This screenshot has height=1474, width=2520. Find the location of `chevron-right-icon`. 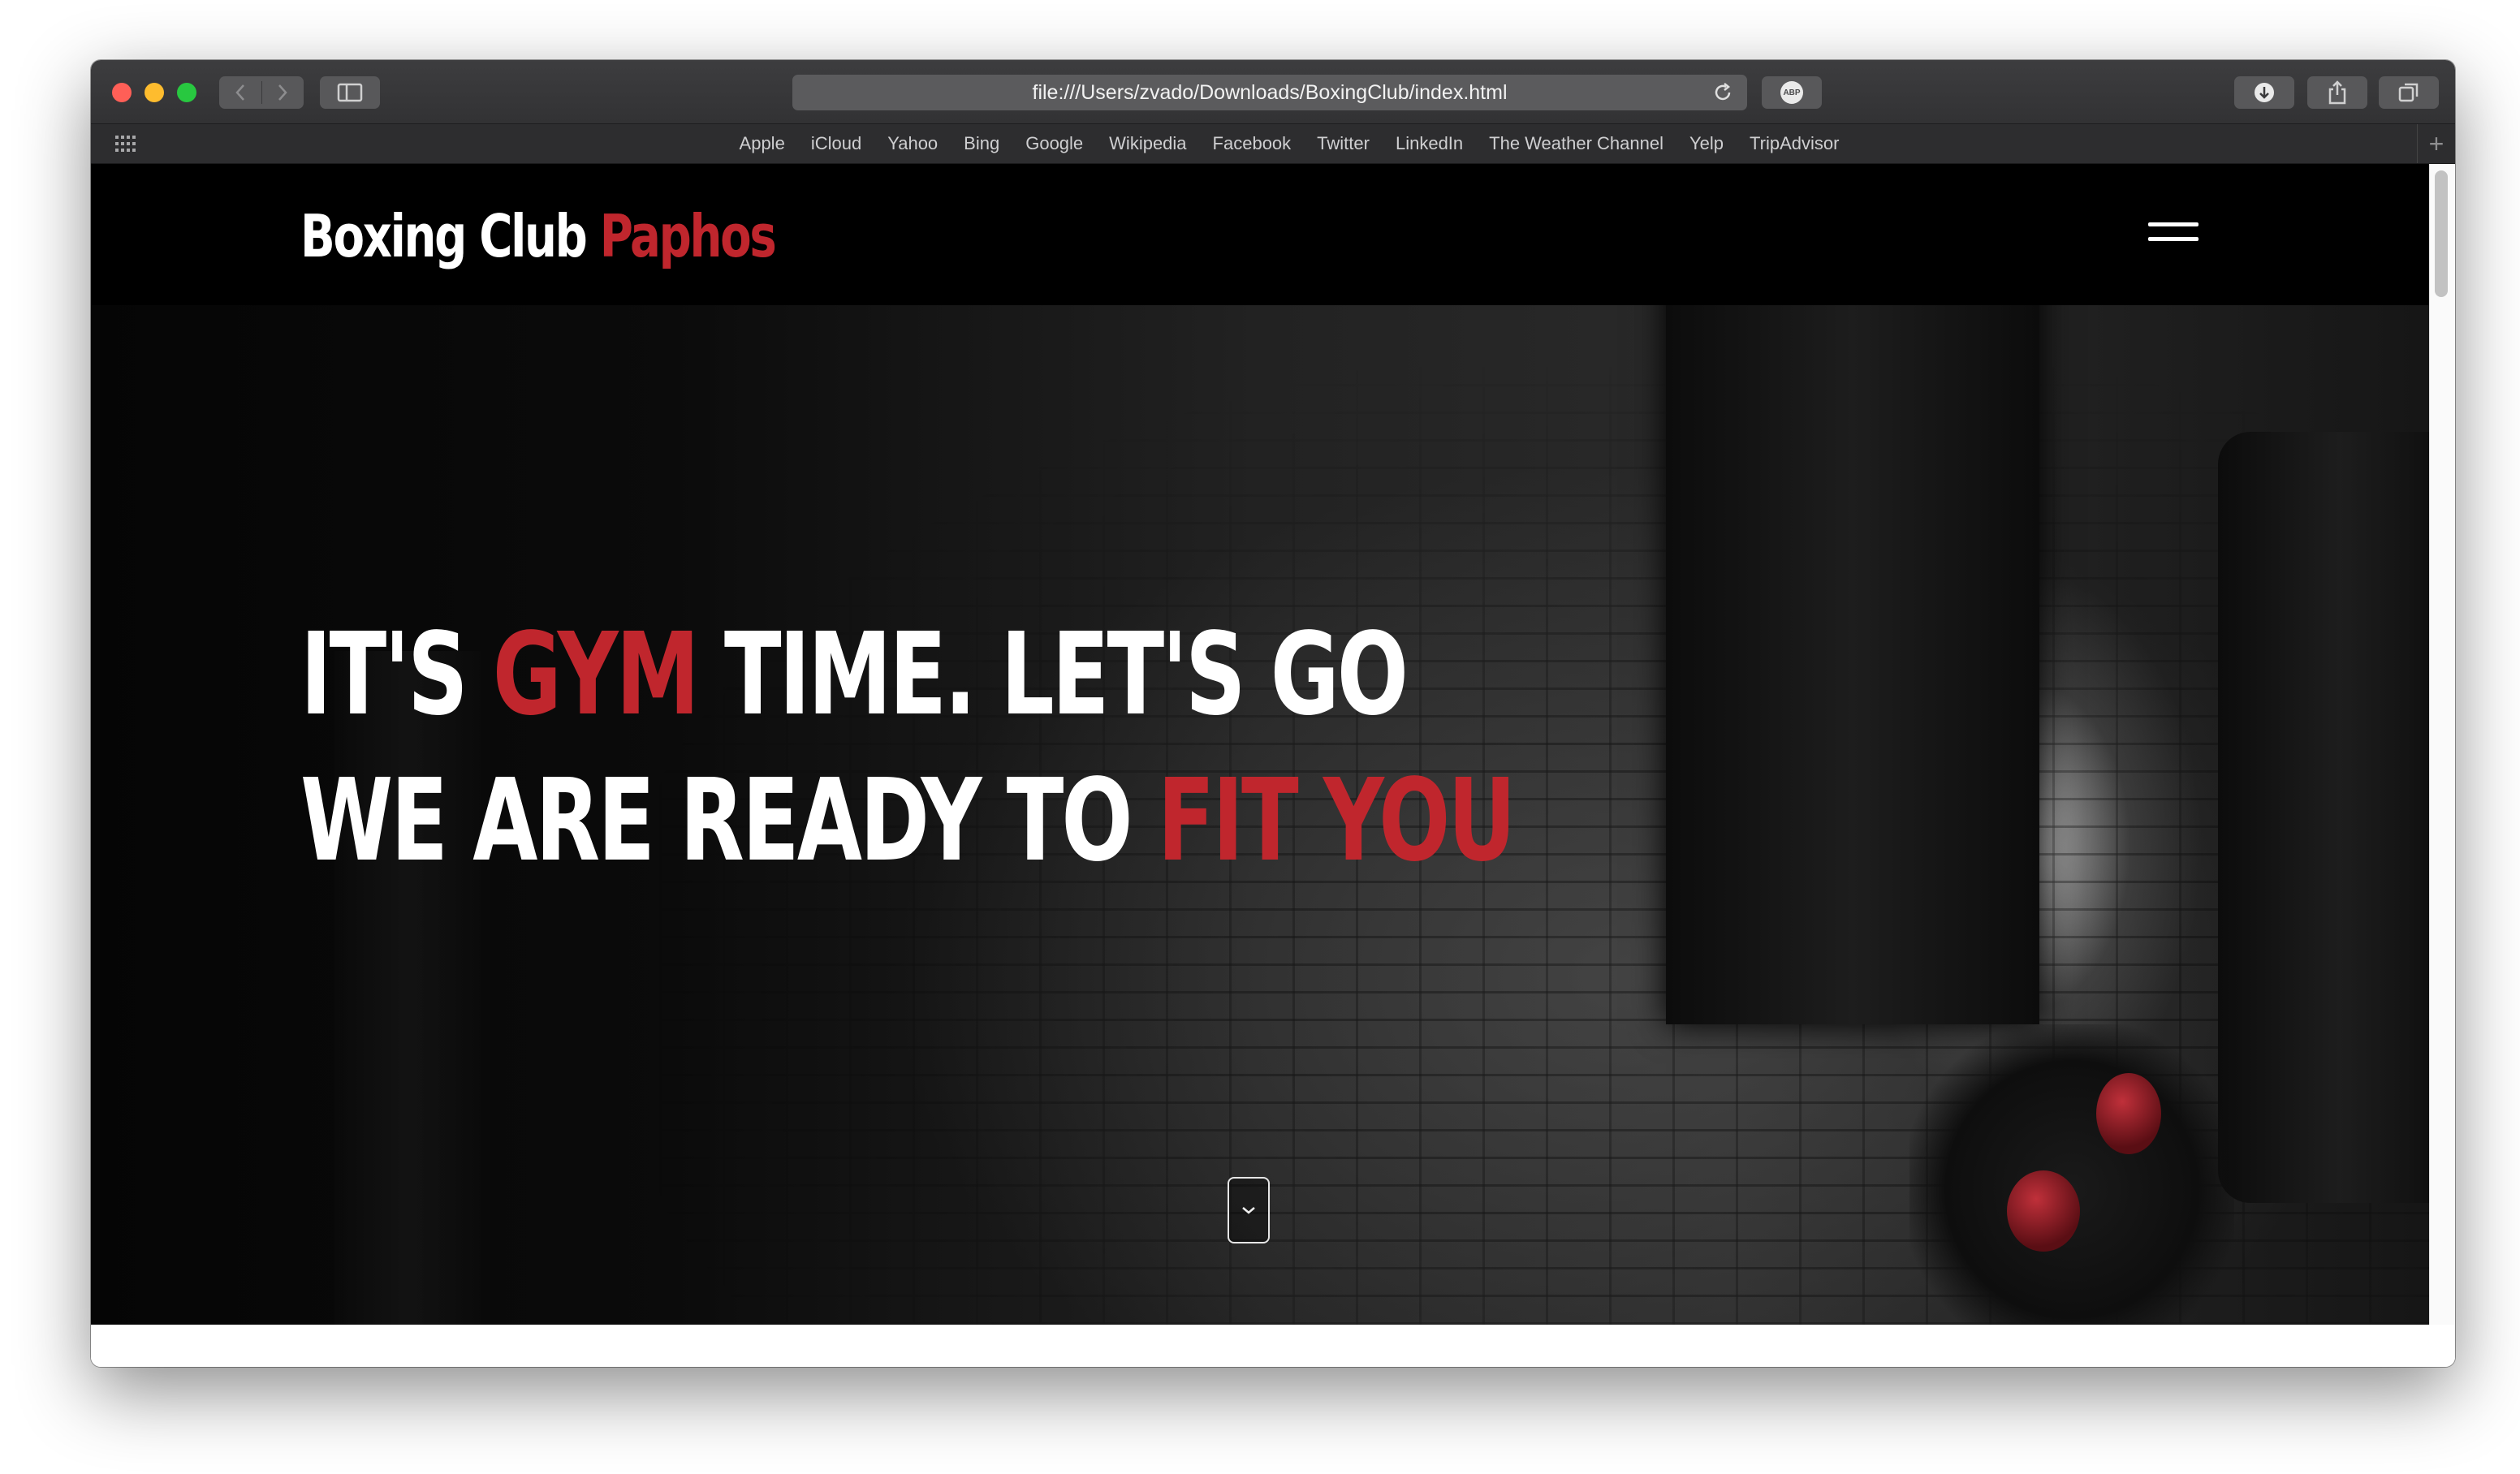

chevron-right-icon is located at coordinates (282, 92).